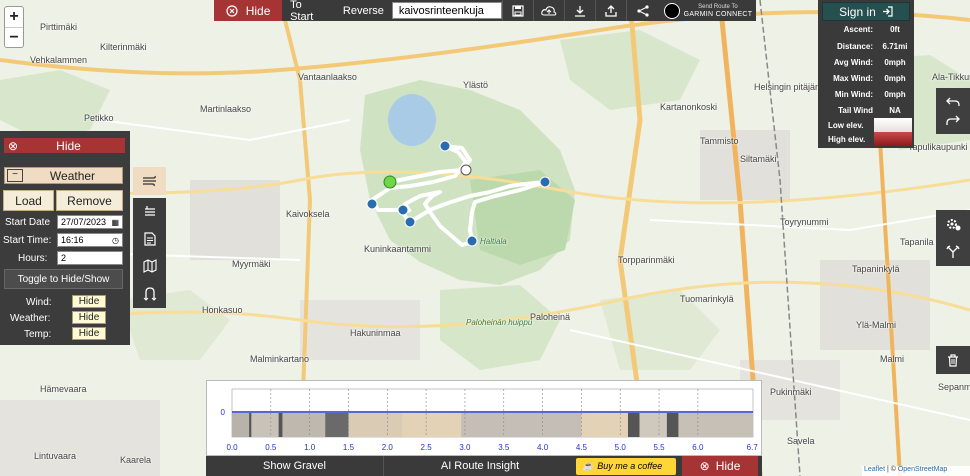 Image resolution: width=970 pixels, height=476 pixels. I want to click on remove-weather-button: Remove, so click(89, 200).